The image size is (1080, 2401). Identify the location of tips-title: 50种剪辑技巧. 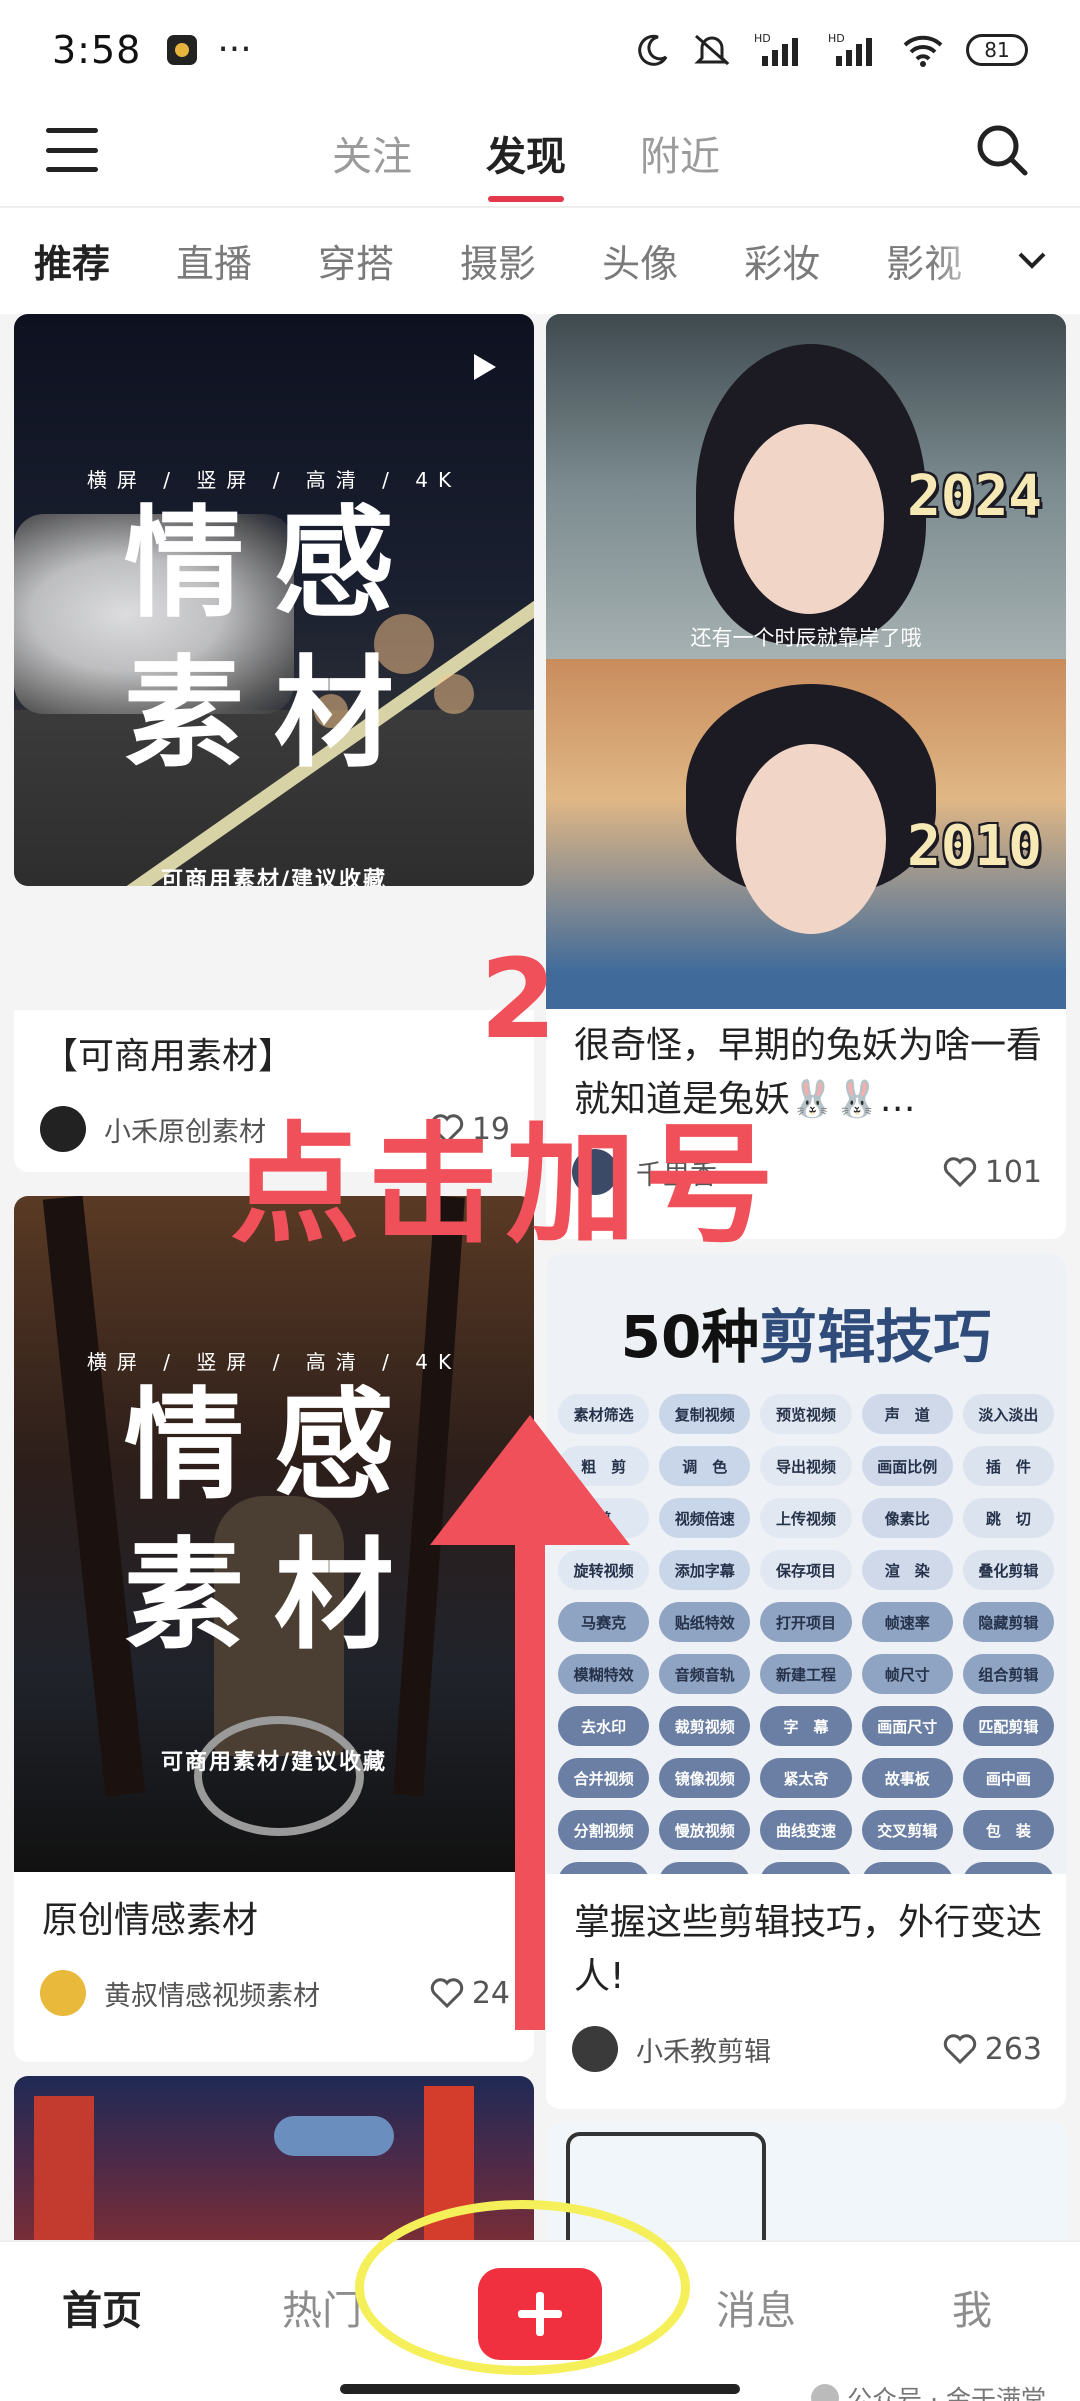
(806, 1337).